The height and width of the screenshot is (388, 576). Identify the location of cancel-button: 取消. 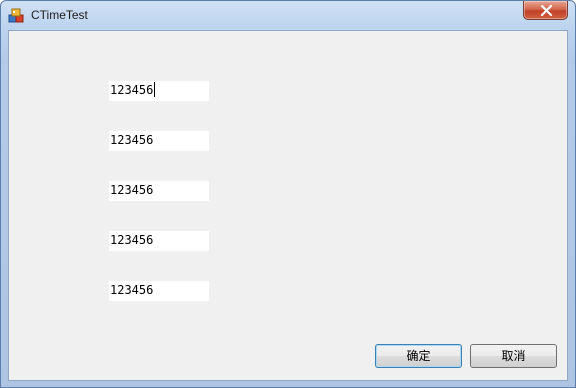
(513, 356).